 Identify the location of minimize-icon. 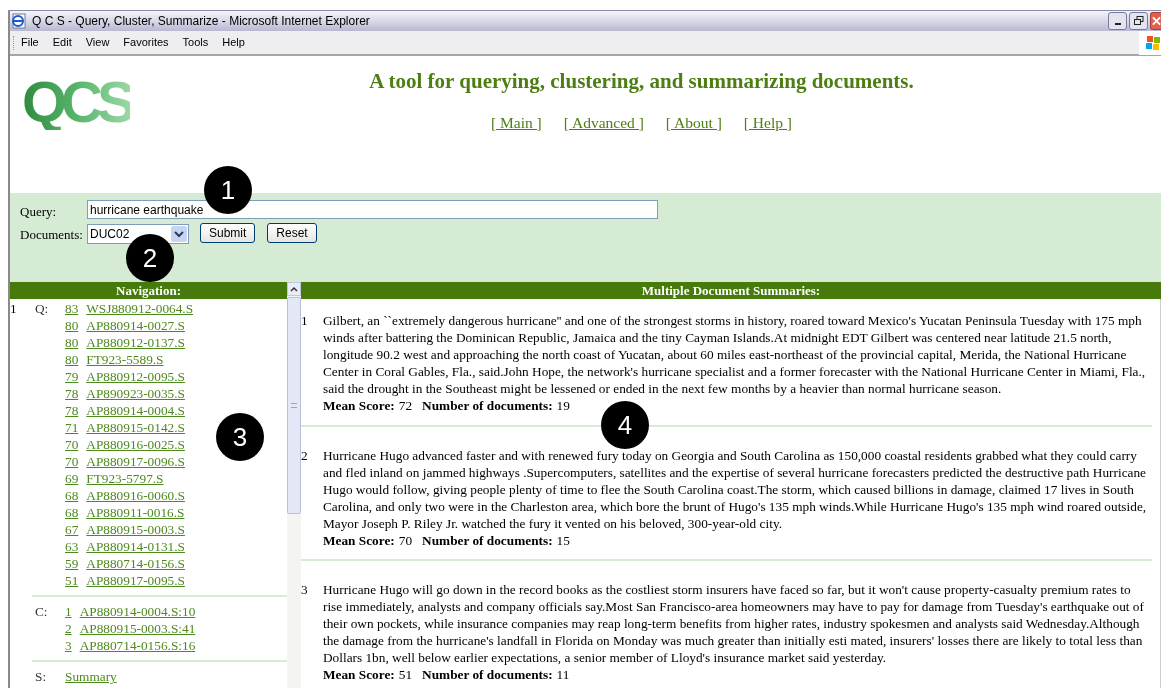
(1117, 24).